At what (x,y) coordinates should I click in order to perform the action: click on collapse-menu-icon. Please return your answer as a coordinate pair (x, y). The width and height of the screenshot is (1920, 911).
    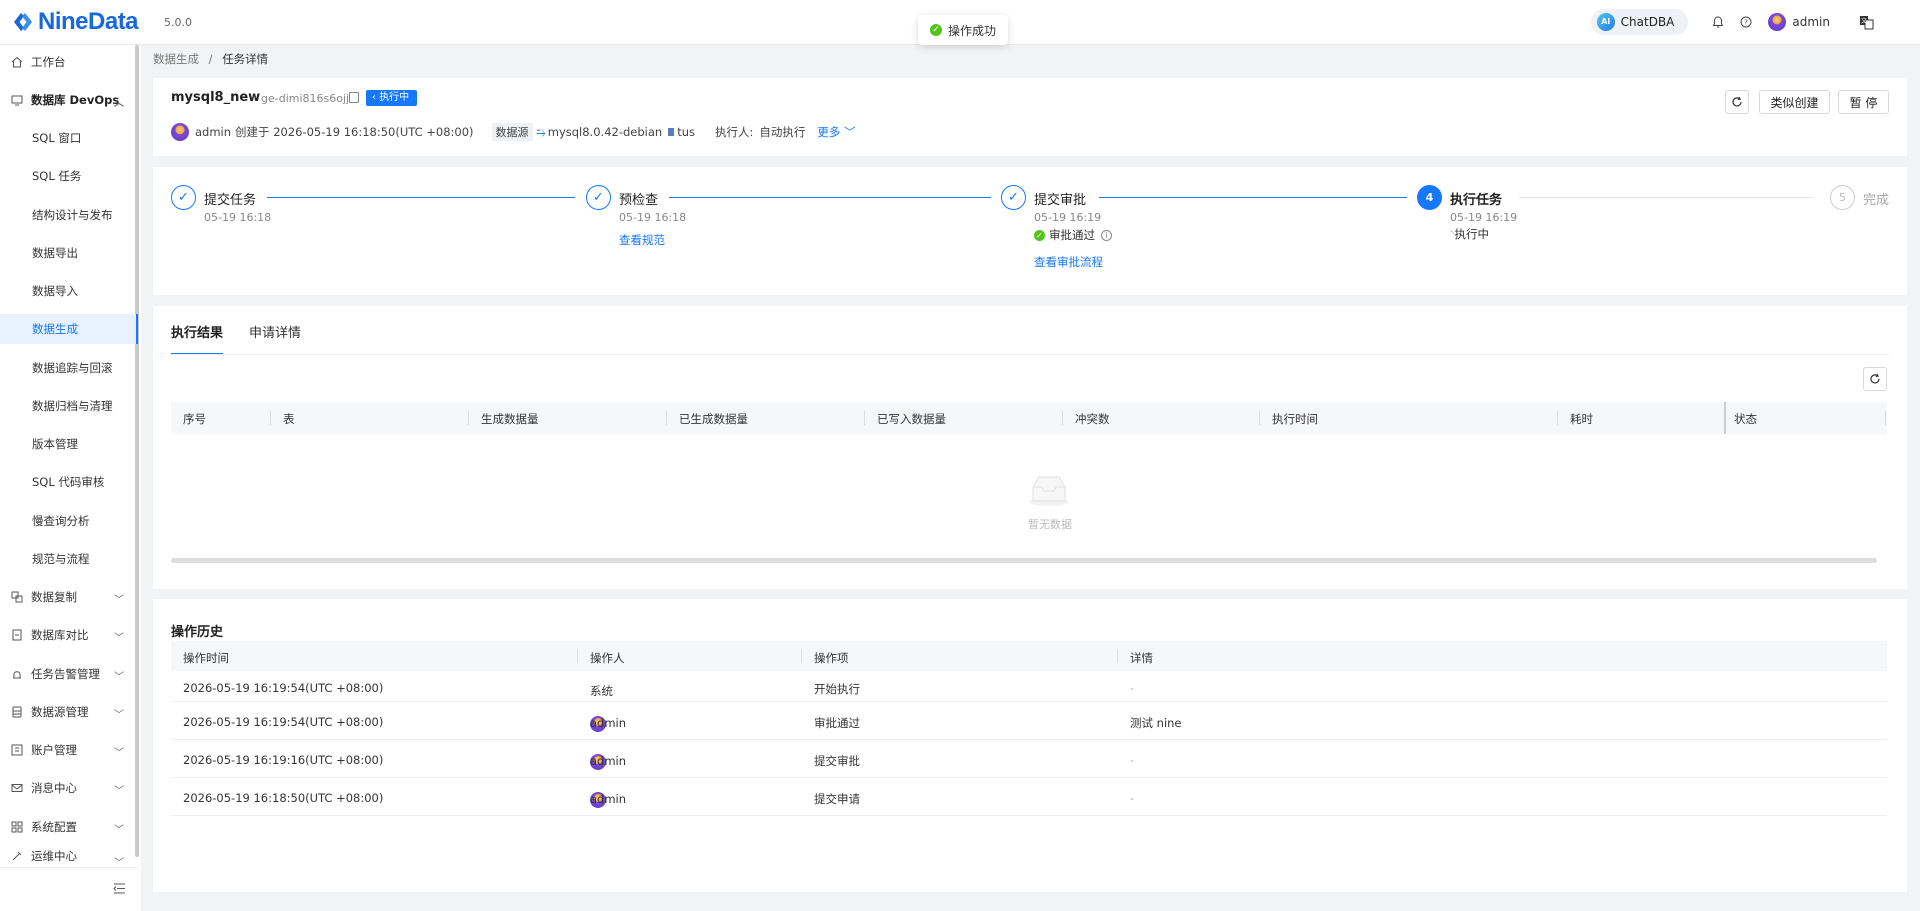
    Looking at the image, I should click on (119, 890).